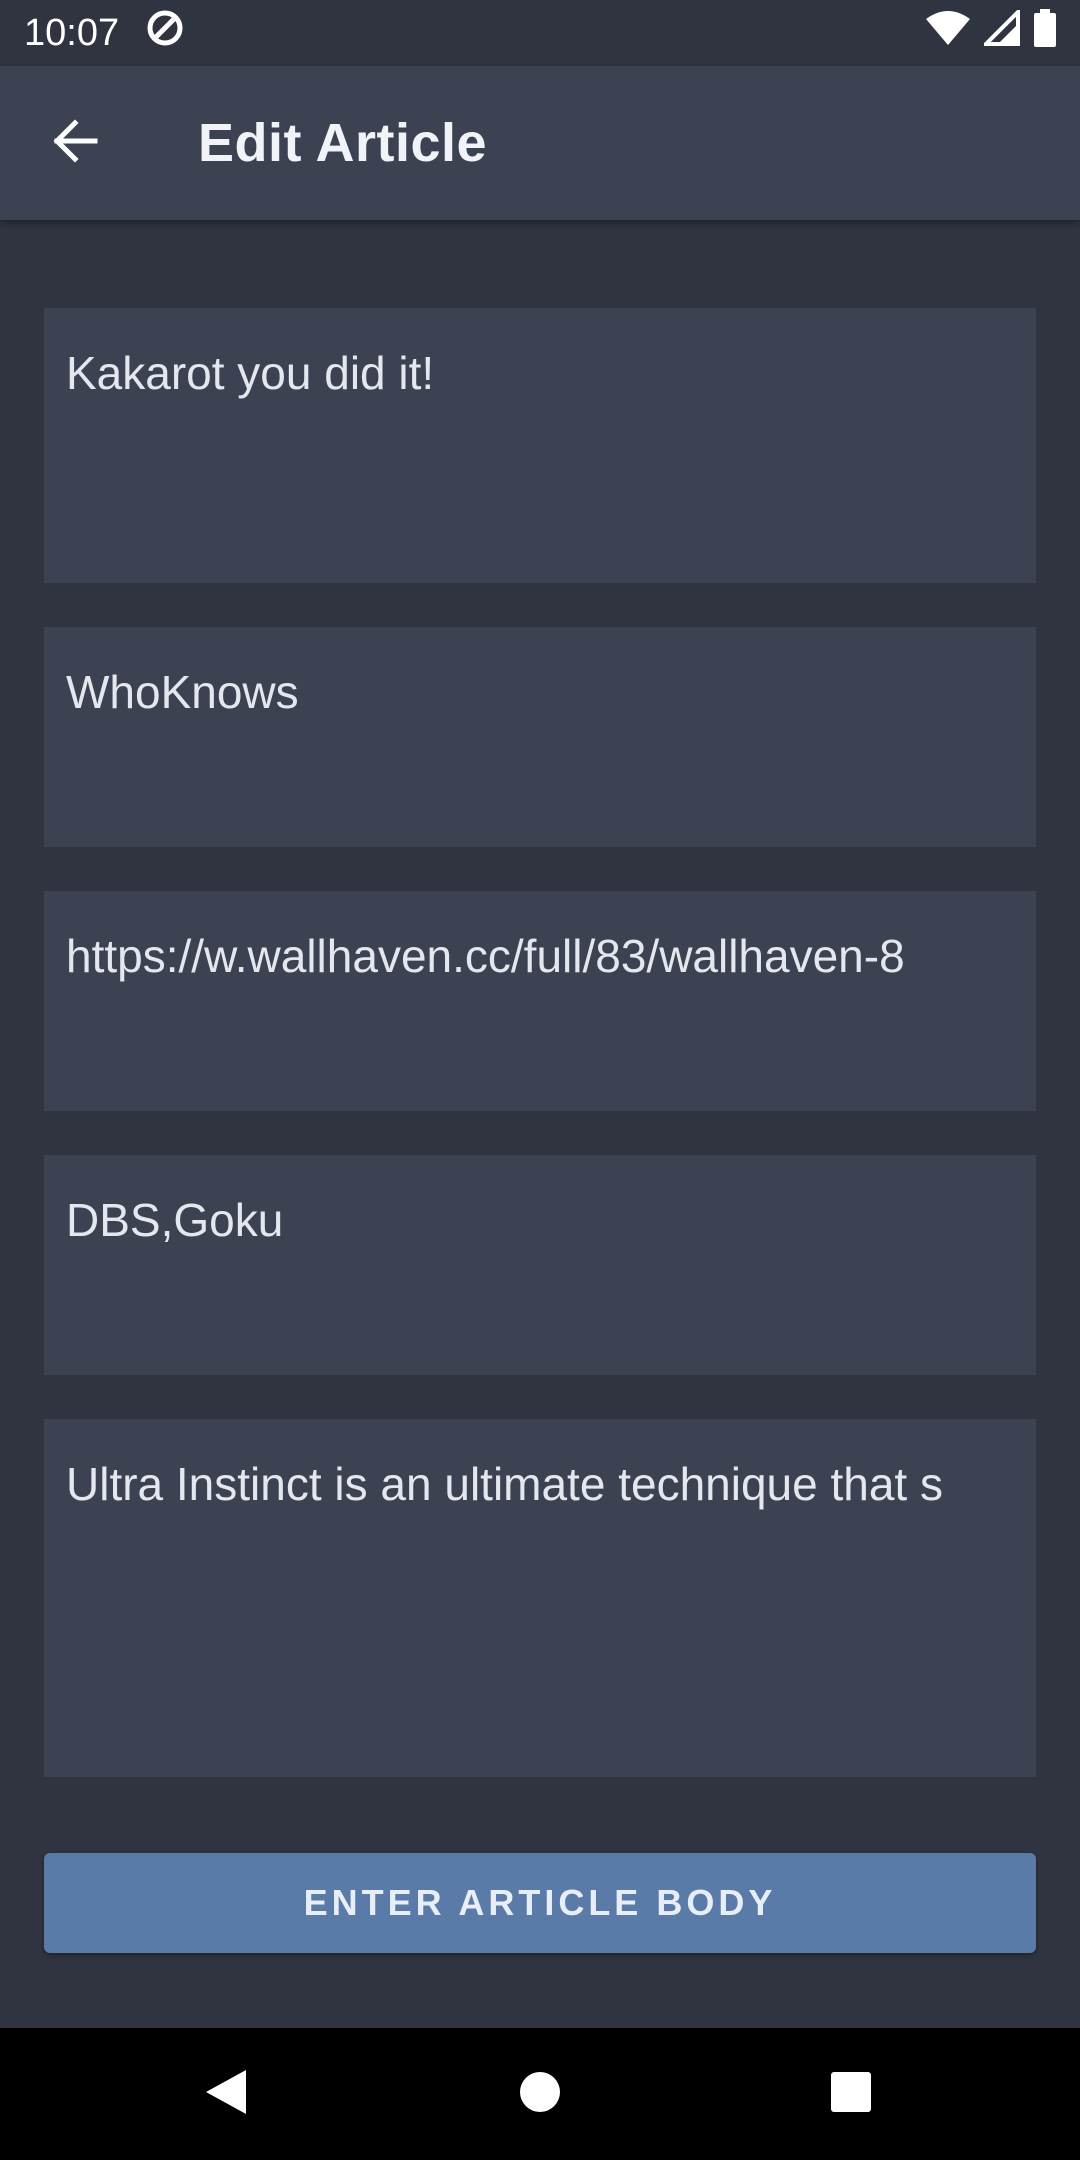  What do you see at coordinates (1045, 33) in the screenshot?
I see `battery-icon` at bounding box center [1045, 33].